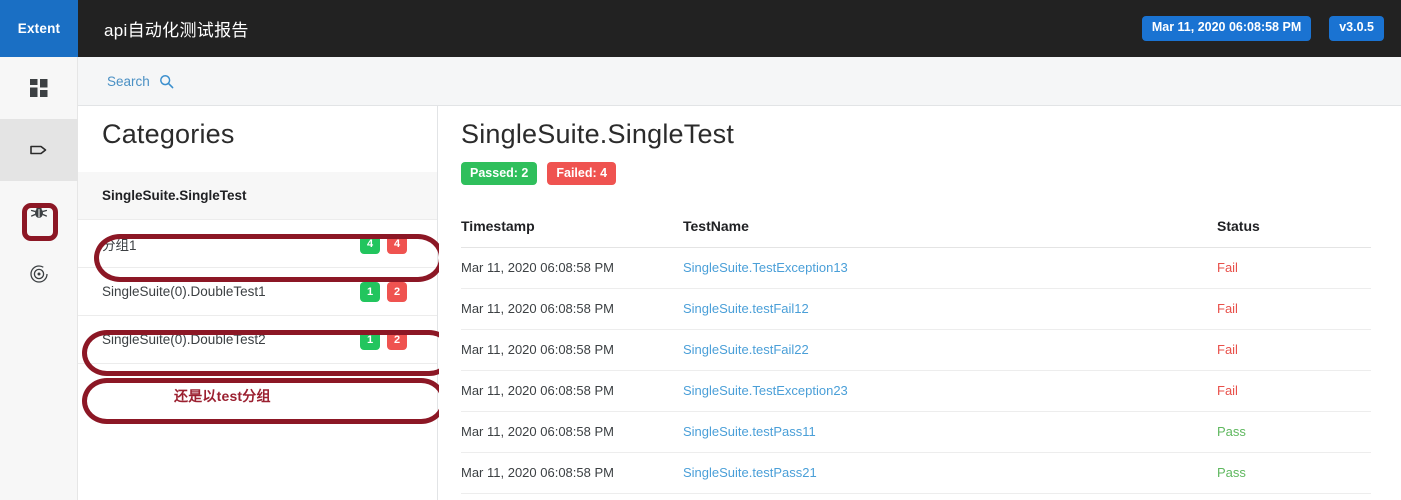  Describe the element at coordinates (184, 339) in the screenshot. I see `category-label: SingleSuite(0).DoubleTest2` at that location.